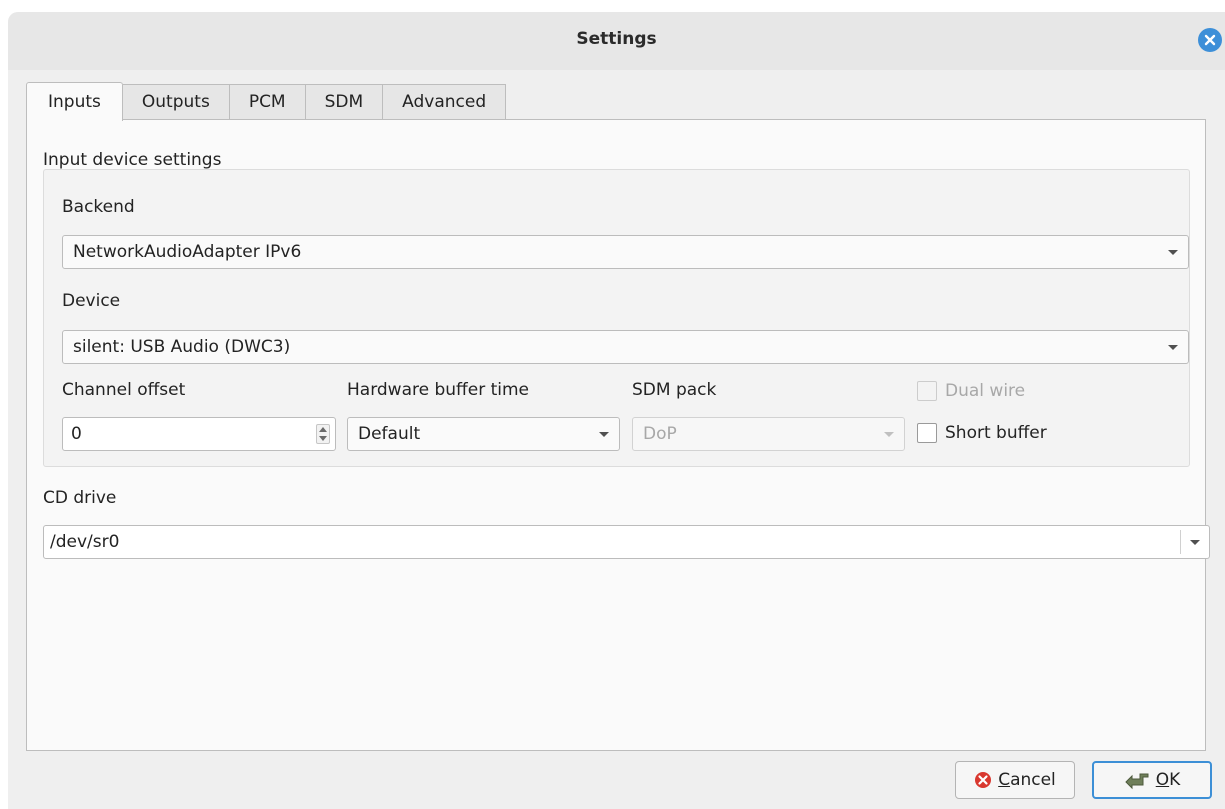 The width and height of the screenshot is (1225, 809). Describe the element at coordinates (1137, 780) in the screenshot. I see `ok-icon` at that location.